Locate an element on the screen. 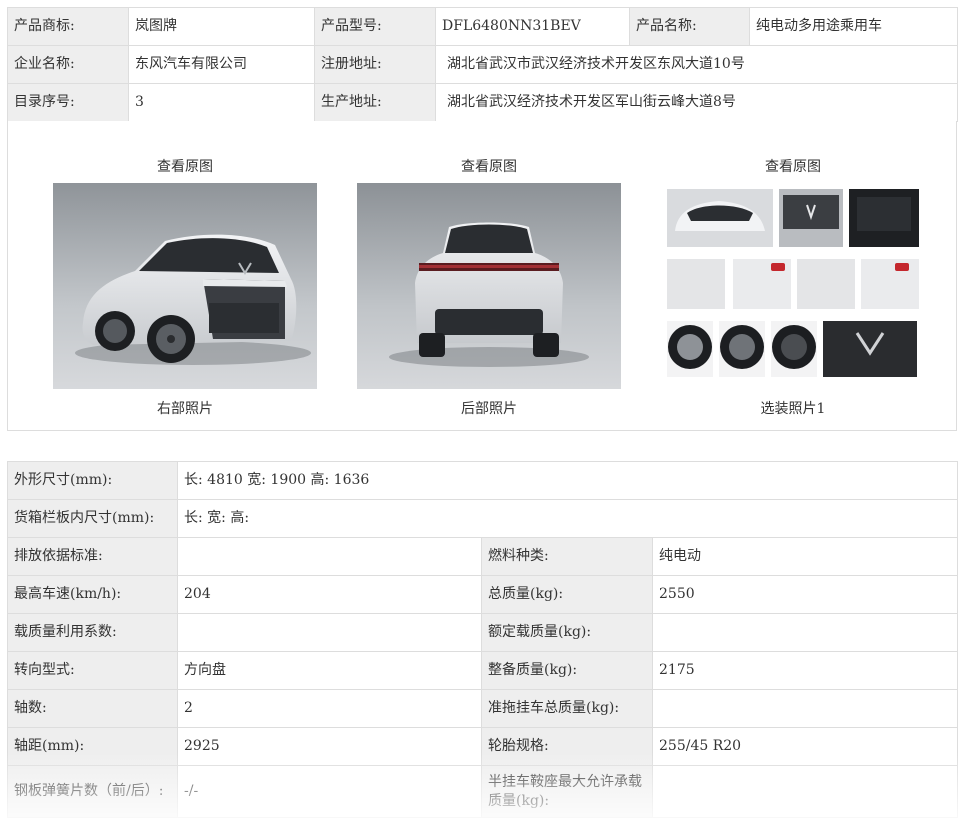 This screenshot has width=962, height=822. spec-value: -/- is located at coordinates (329, 791).